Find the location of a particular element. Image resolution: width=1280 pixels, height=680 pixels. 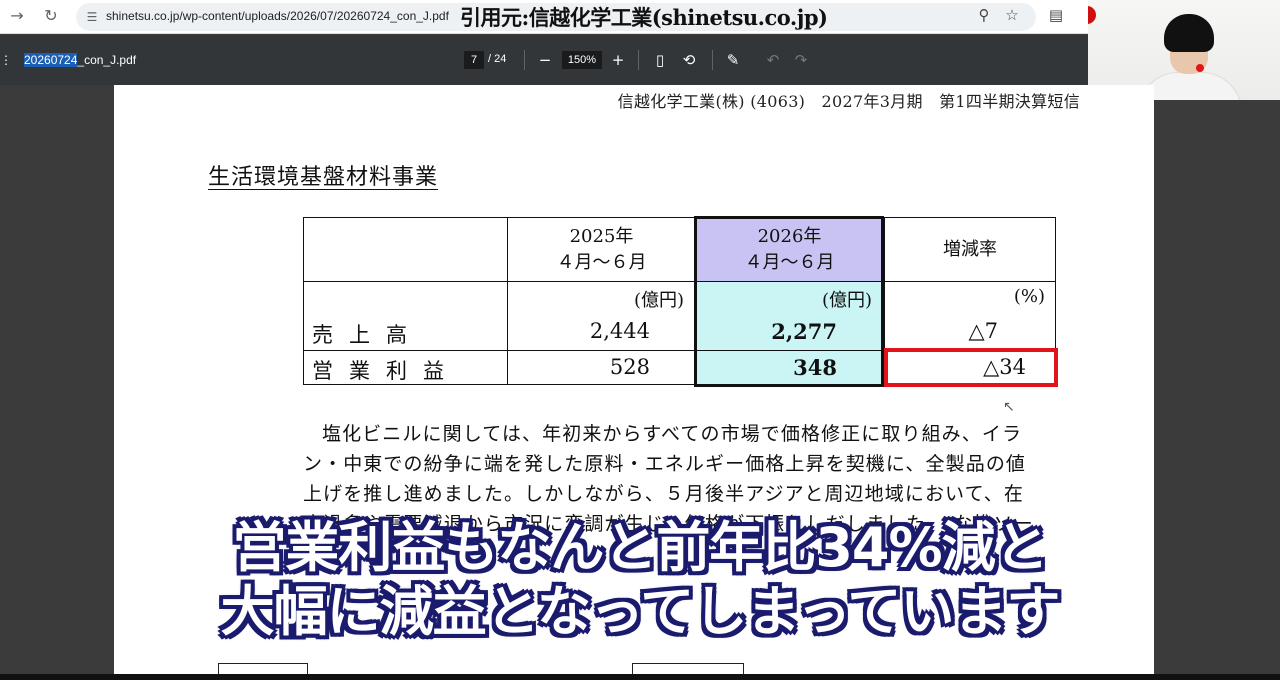

bottom-strip is located at coordinates (640, 677).